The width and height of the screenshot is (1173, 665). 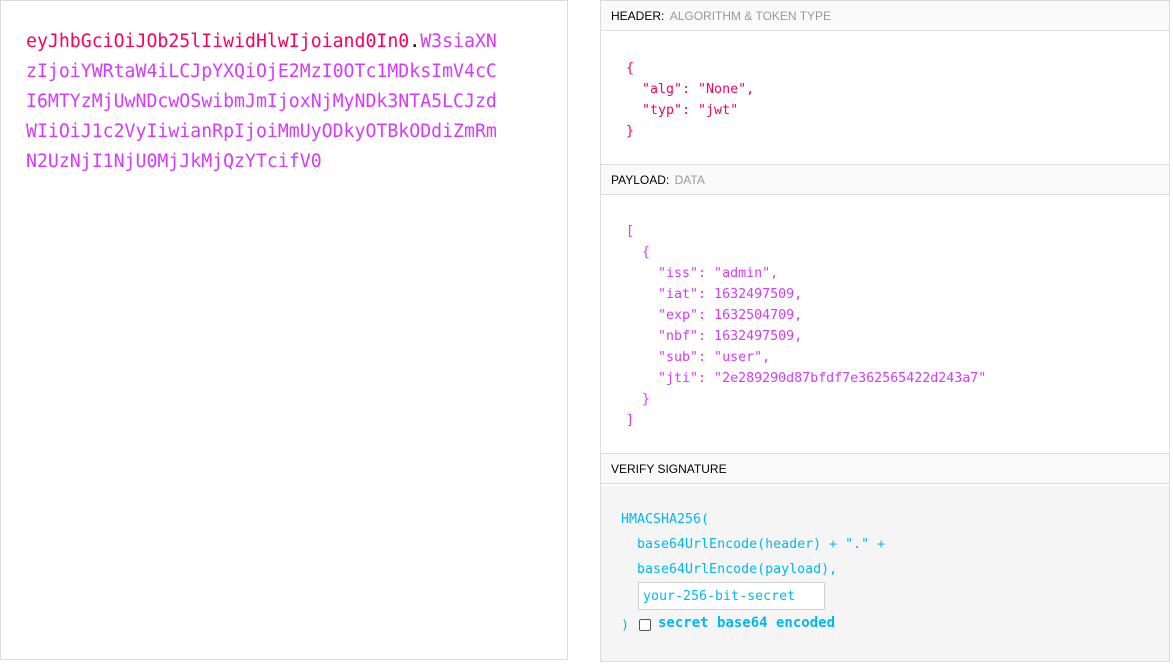 What do you see at coordinates (218, 41) in the screenshot?
I see `encoded-header-part: eyJhbGciOiJOb25lIiwidHlwIjoiand0In0` at bounding box center [218, 41].